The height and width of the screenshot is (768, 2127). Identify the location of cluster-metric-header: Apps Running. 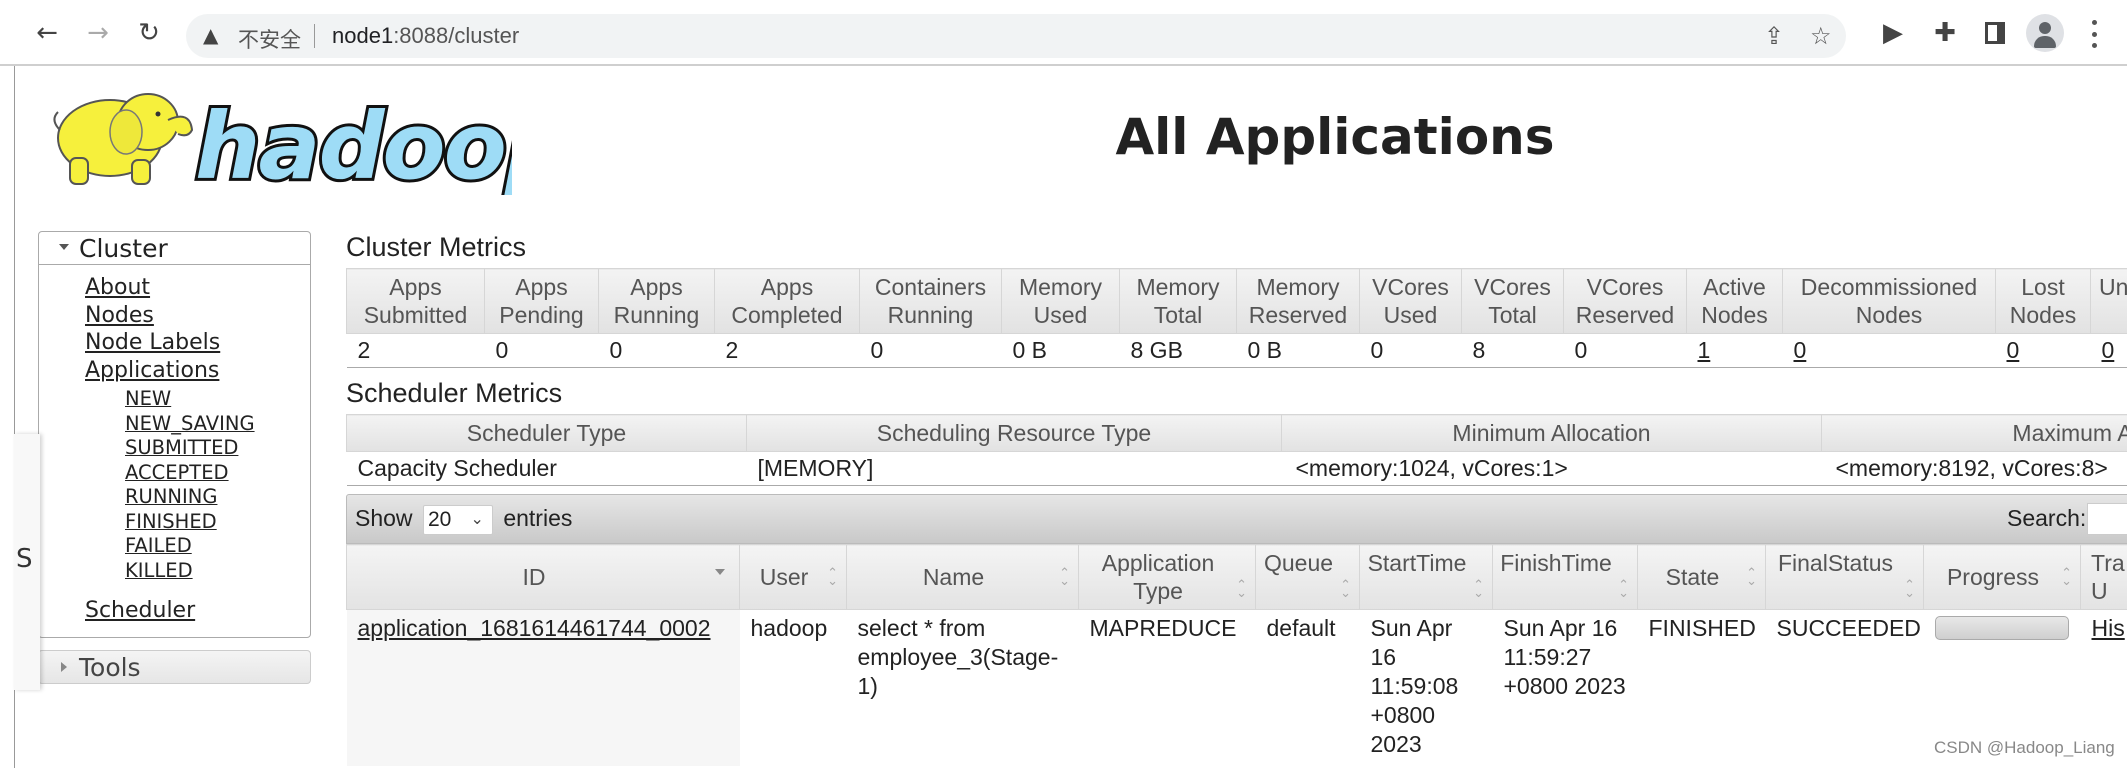
(656, 301).